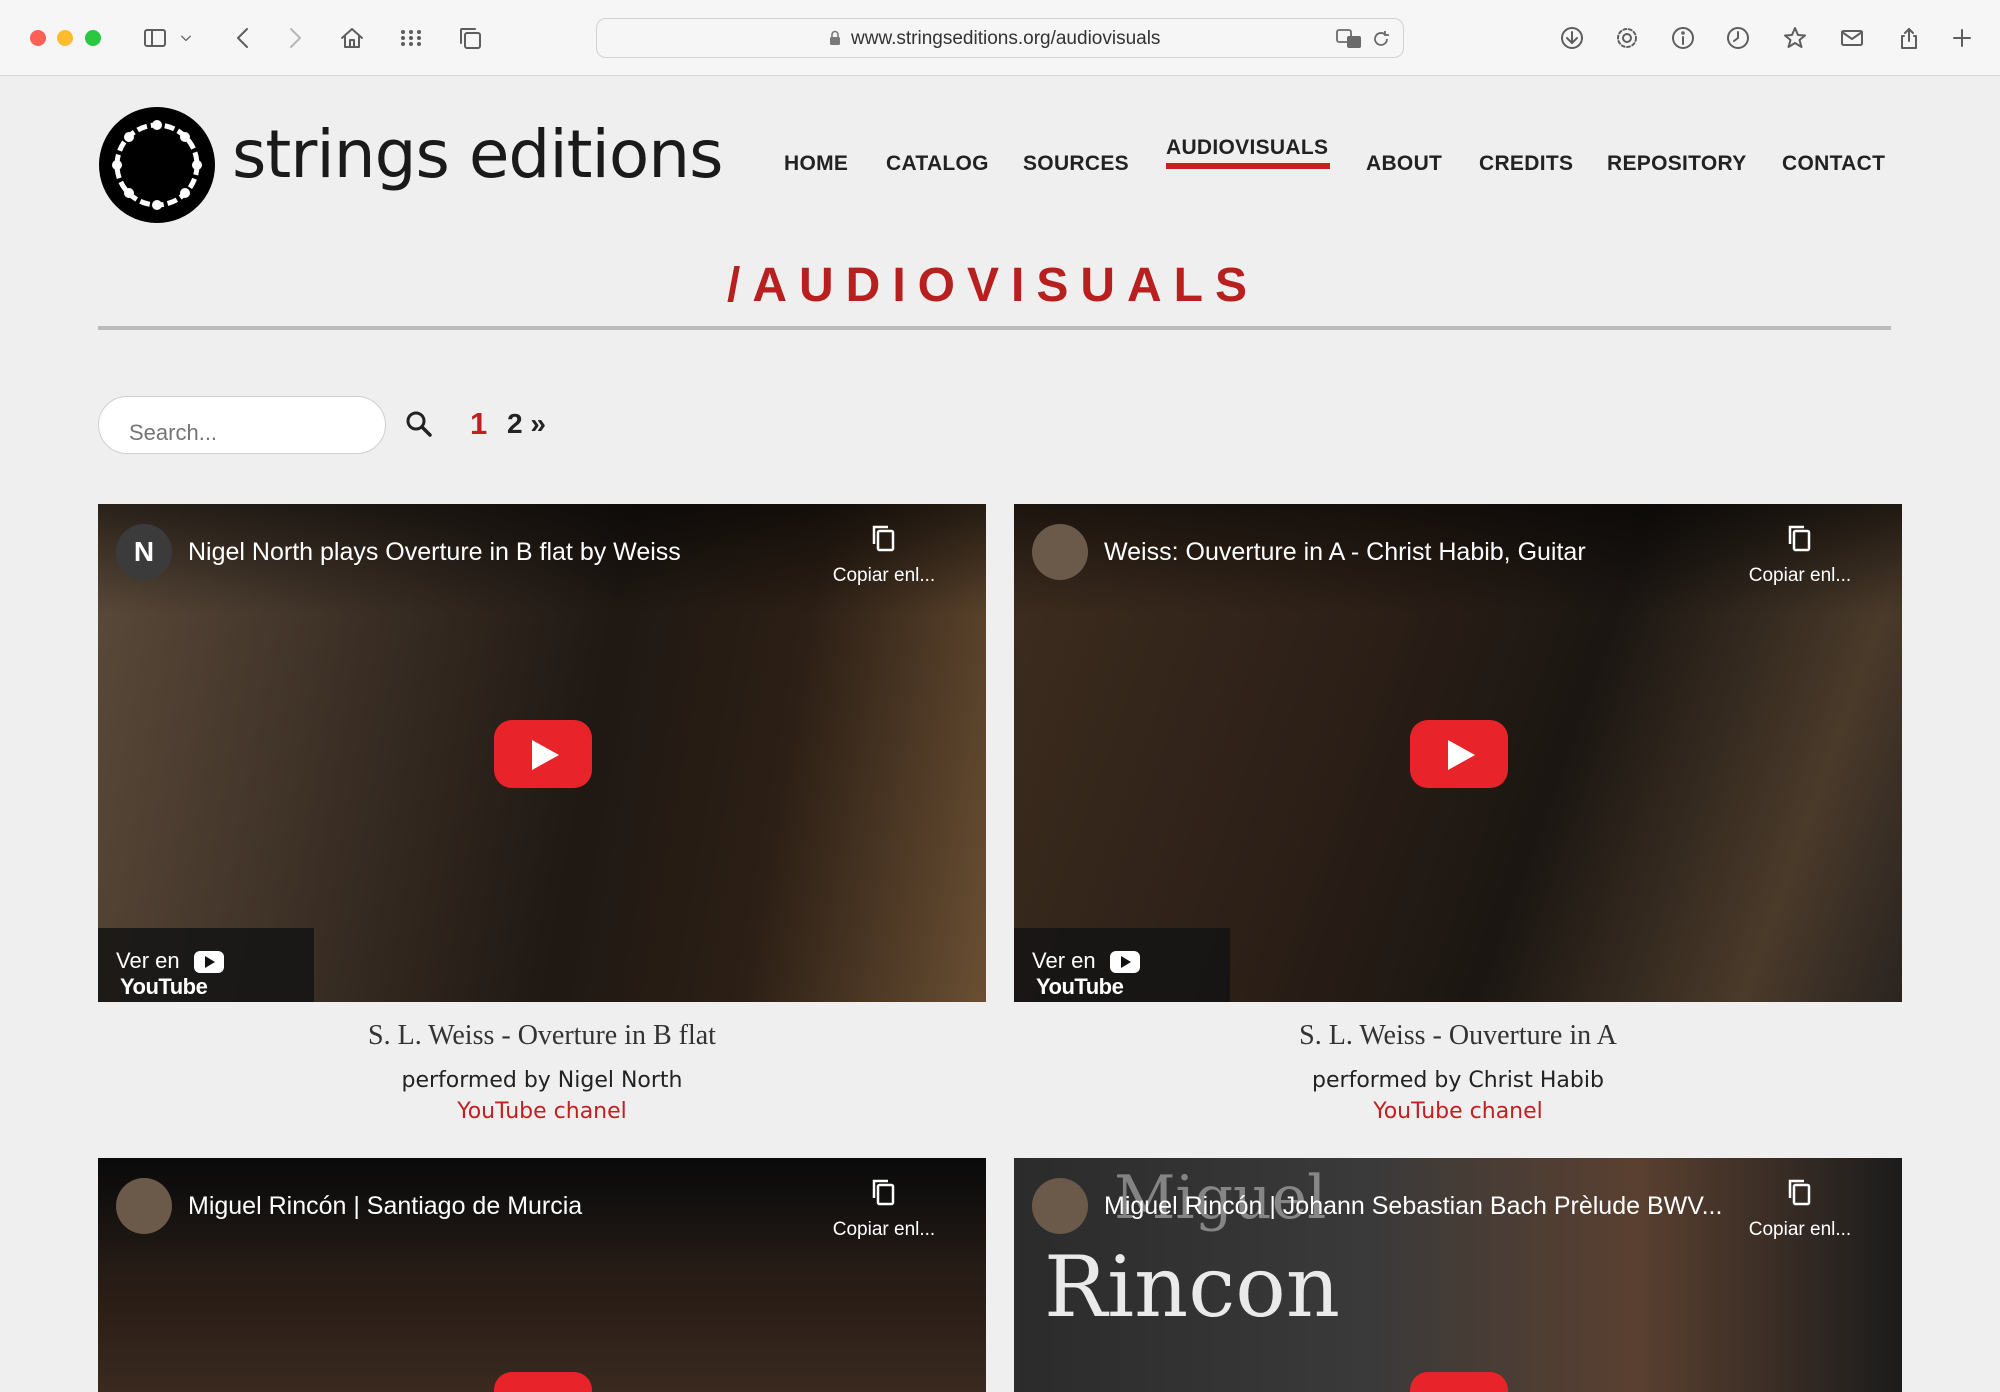 Image resolution: width=2000 pixels, height=1392 pixels. Describe the element at coordinates (1458, 1080) in the screenshot. I see `video-caption-performer: performed by Christ Habib` at that location.